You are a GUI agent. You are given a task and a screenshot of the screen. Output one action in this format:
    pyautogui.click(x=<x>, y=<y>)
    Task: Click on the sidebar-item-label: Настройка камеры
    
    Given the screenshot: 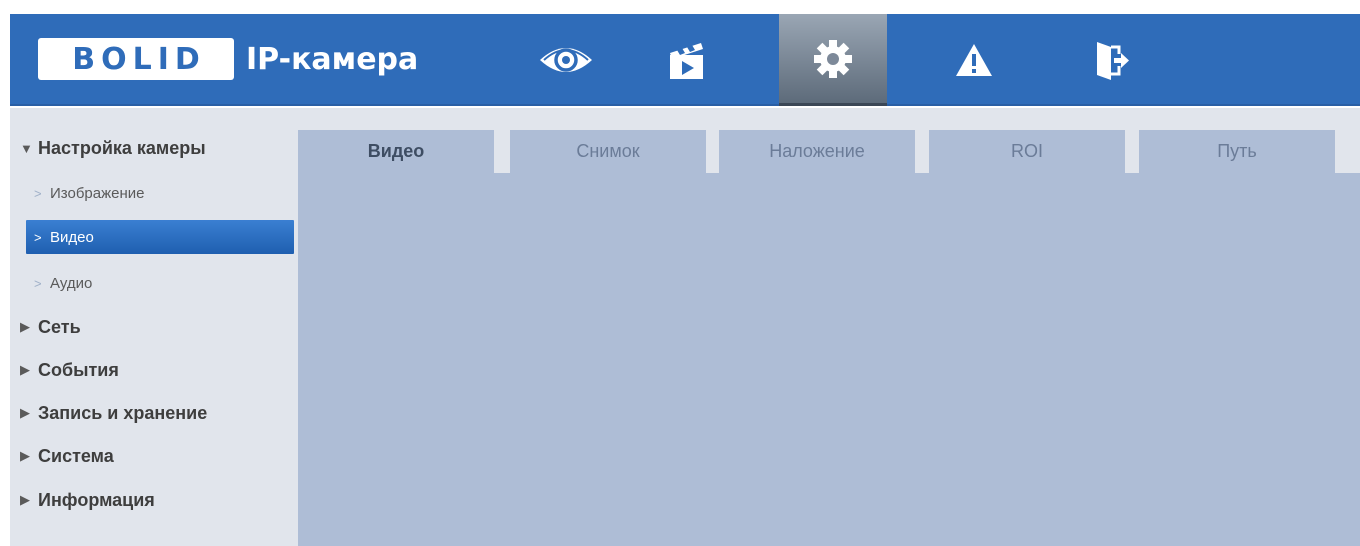 What is the action you would take?
    pyautogui.click(x=122, y=147)
    